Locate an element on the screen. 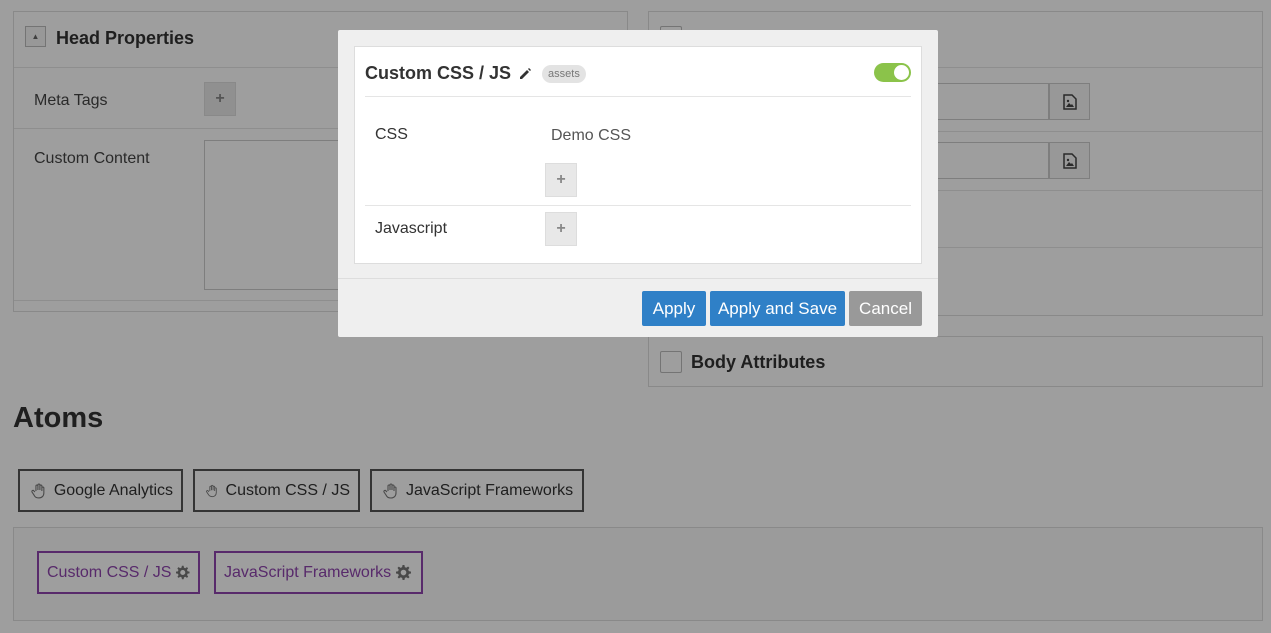 The image size is (1271, 633). cancel-button: Cancel is located at coordinates (885, 308).